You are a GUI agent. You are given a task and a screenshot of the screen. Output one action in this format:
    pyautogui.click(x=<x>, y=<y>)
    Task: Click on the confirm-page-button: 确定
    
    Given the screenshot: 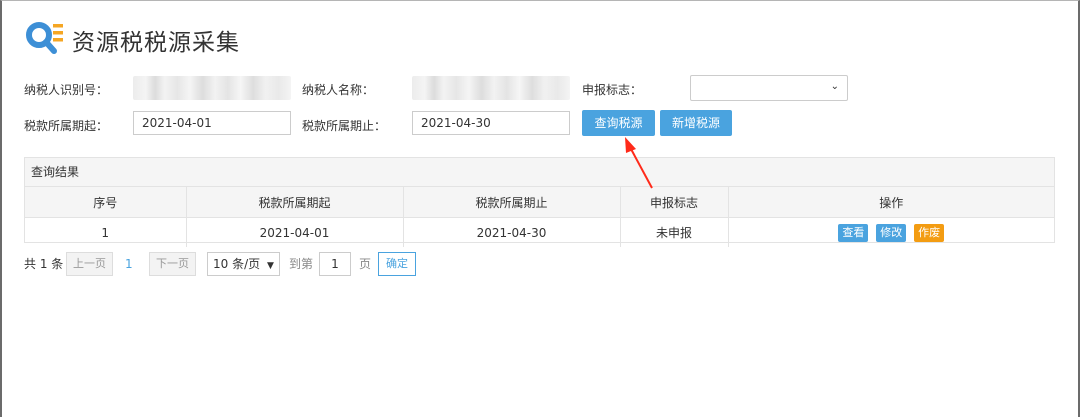 What is the action you would take?
    pyautogui.click(x=397, y=264)
    